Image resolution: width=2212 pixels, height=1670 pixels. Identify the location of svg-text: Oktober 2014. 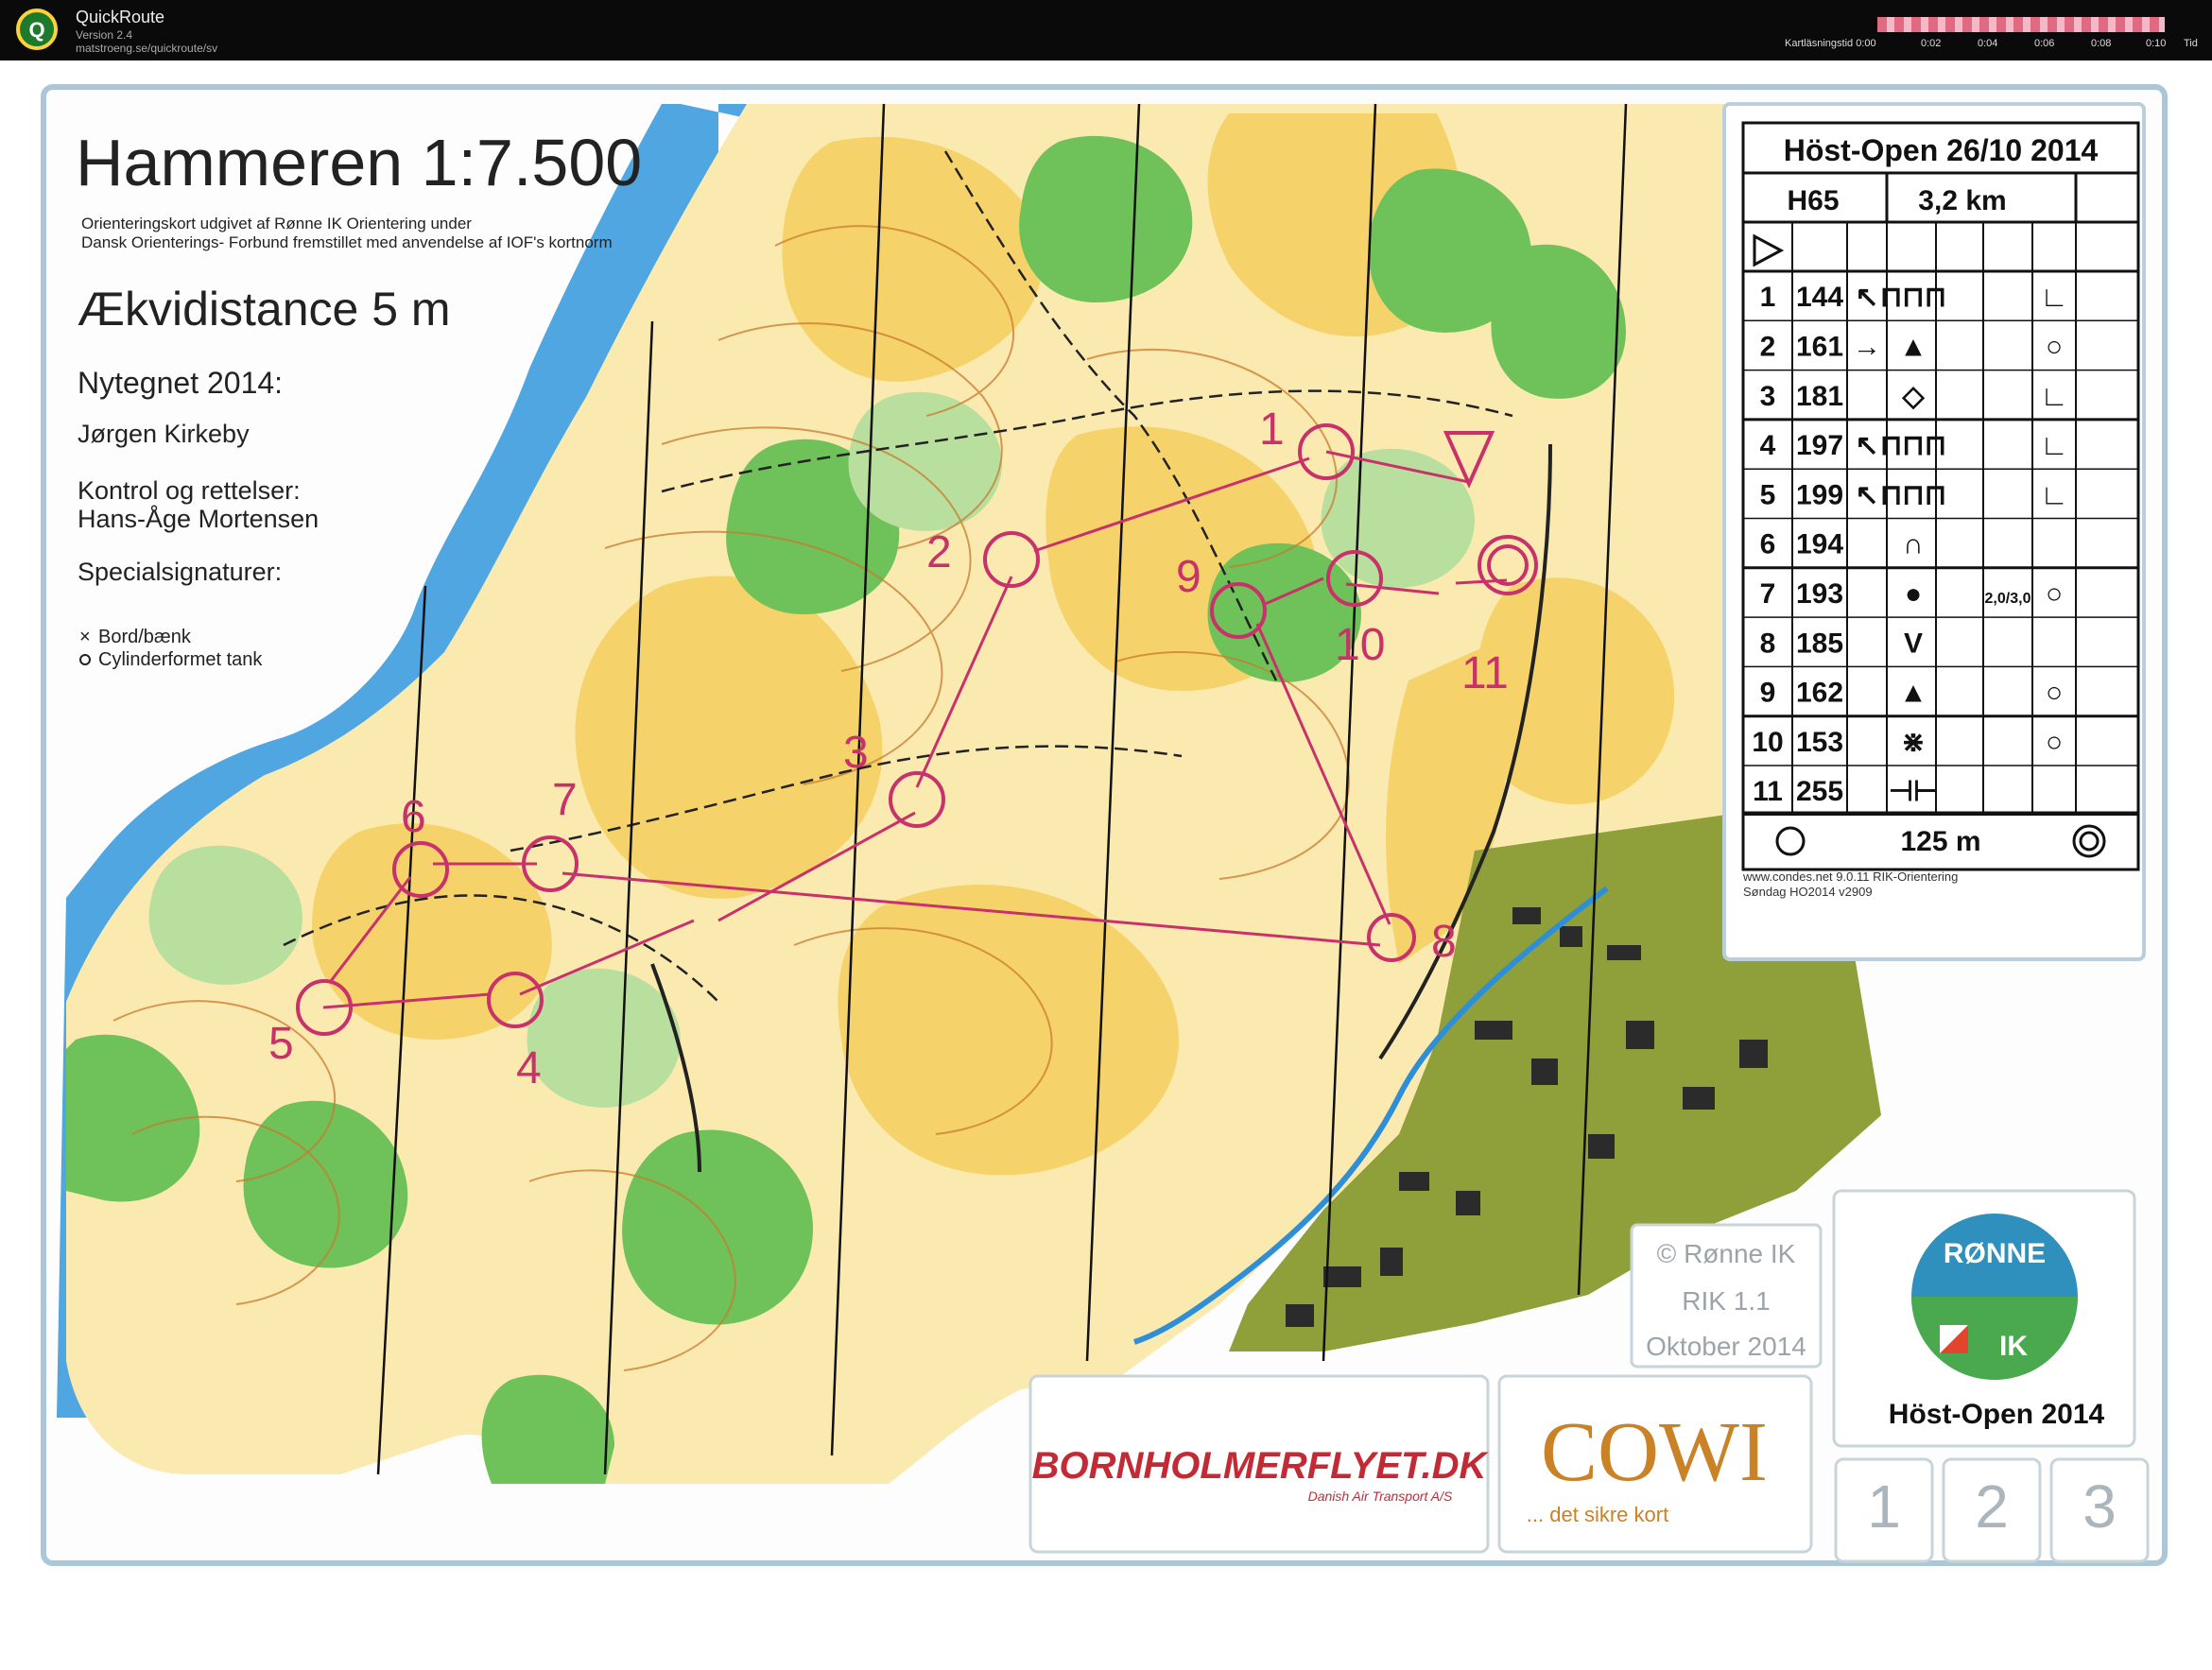
(1726, 1346).